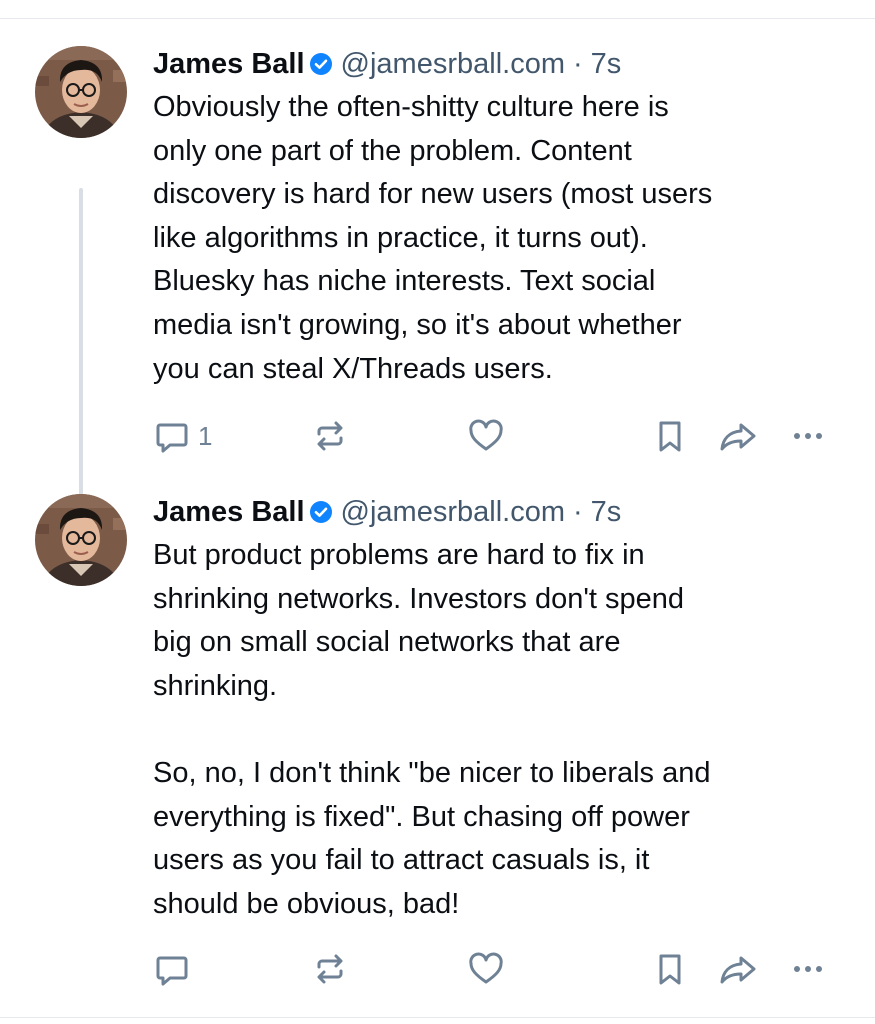 This screenshot has width=875, height=1024. What do you see at coordinates (81, 355) in the screenshot?
I see `thread-line` at bounding box center [81, 355].